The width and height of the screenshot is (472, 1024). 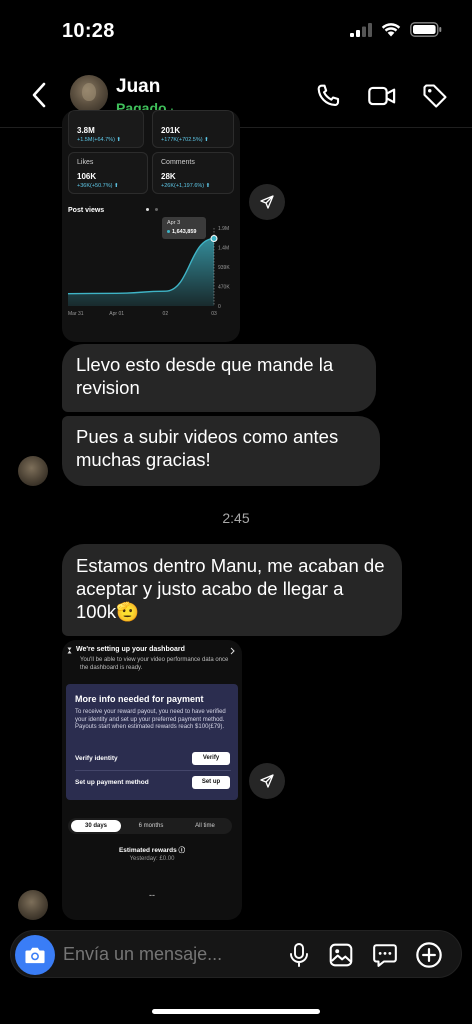 I want to click on voice-call-button, so click(x=328, y=96).